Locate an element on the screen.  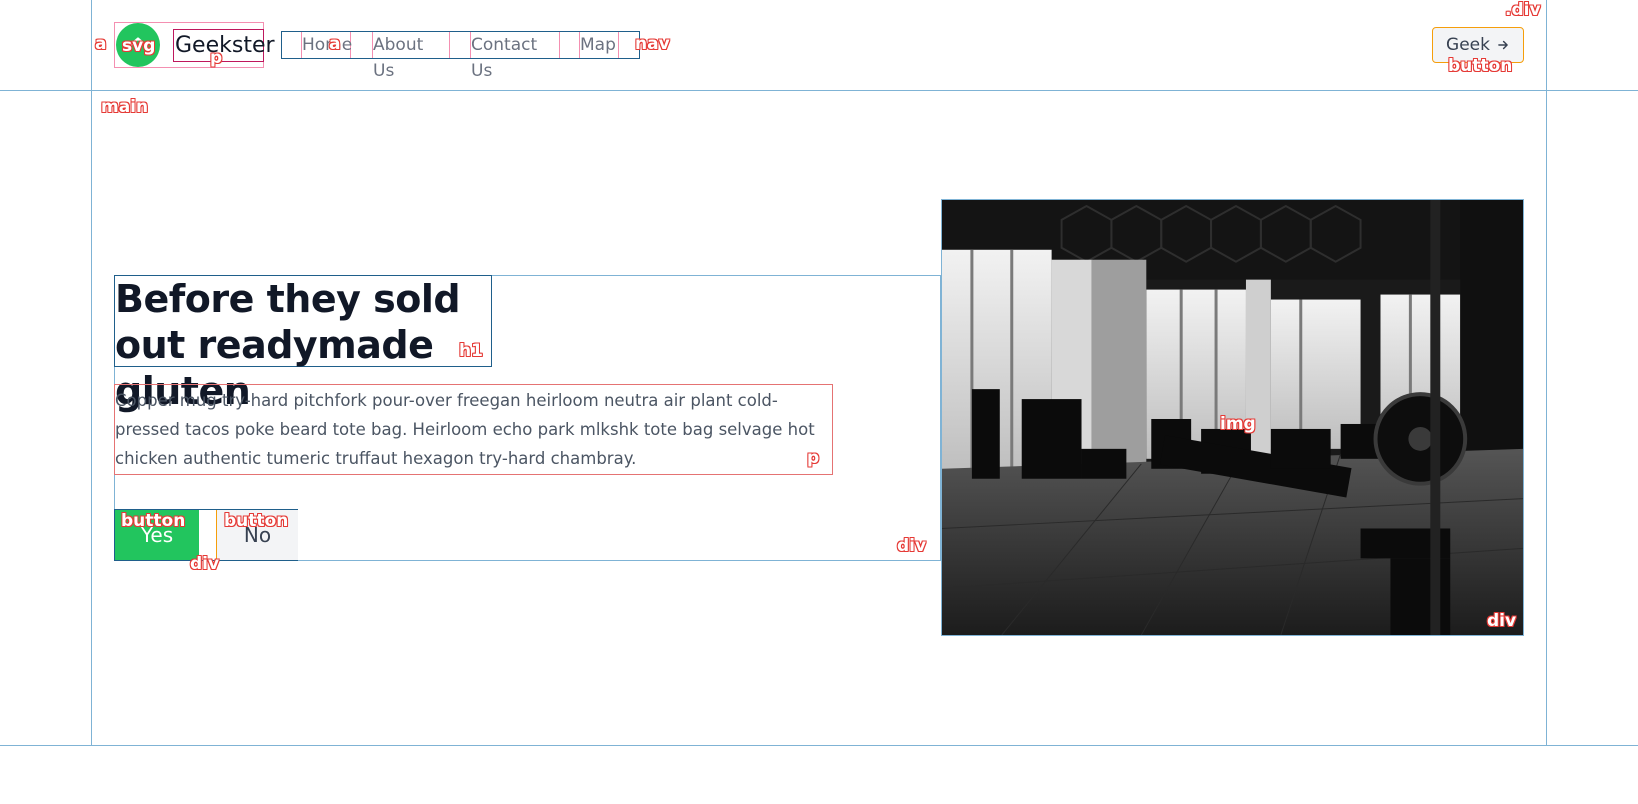
nav-home: Home is located at coordinates (326, 45).